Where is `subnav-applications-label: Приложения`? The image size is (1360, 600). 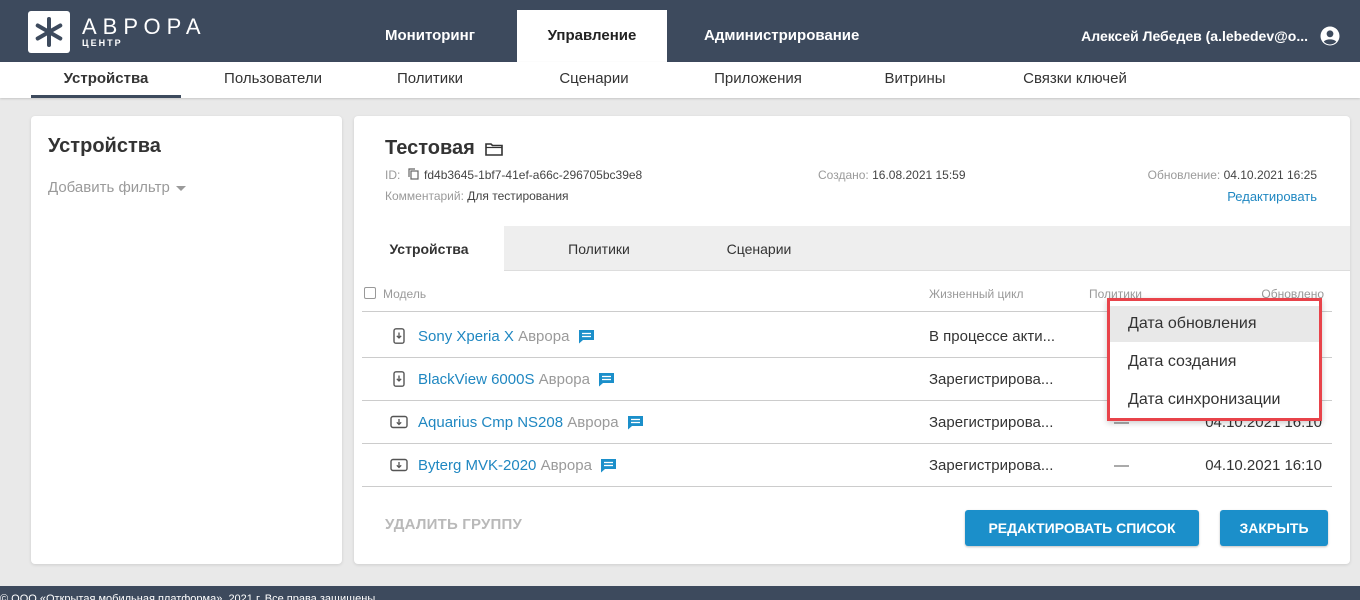
subnav-applications-label: Приложения is located at coordinates (758, 78).